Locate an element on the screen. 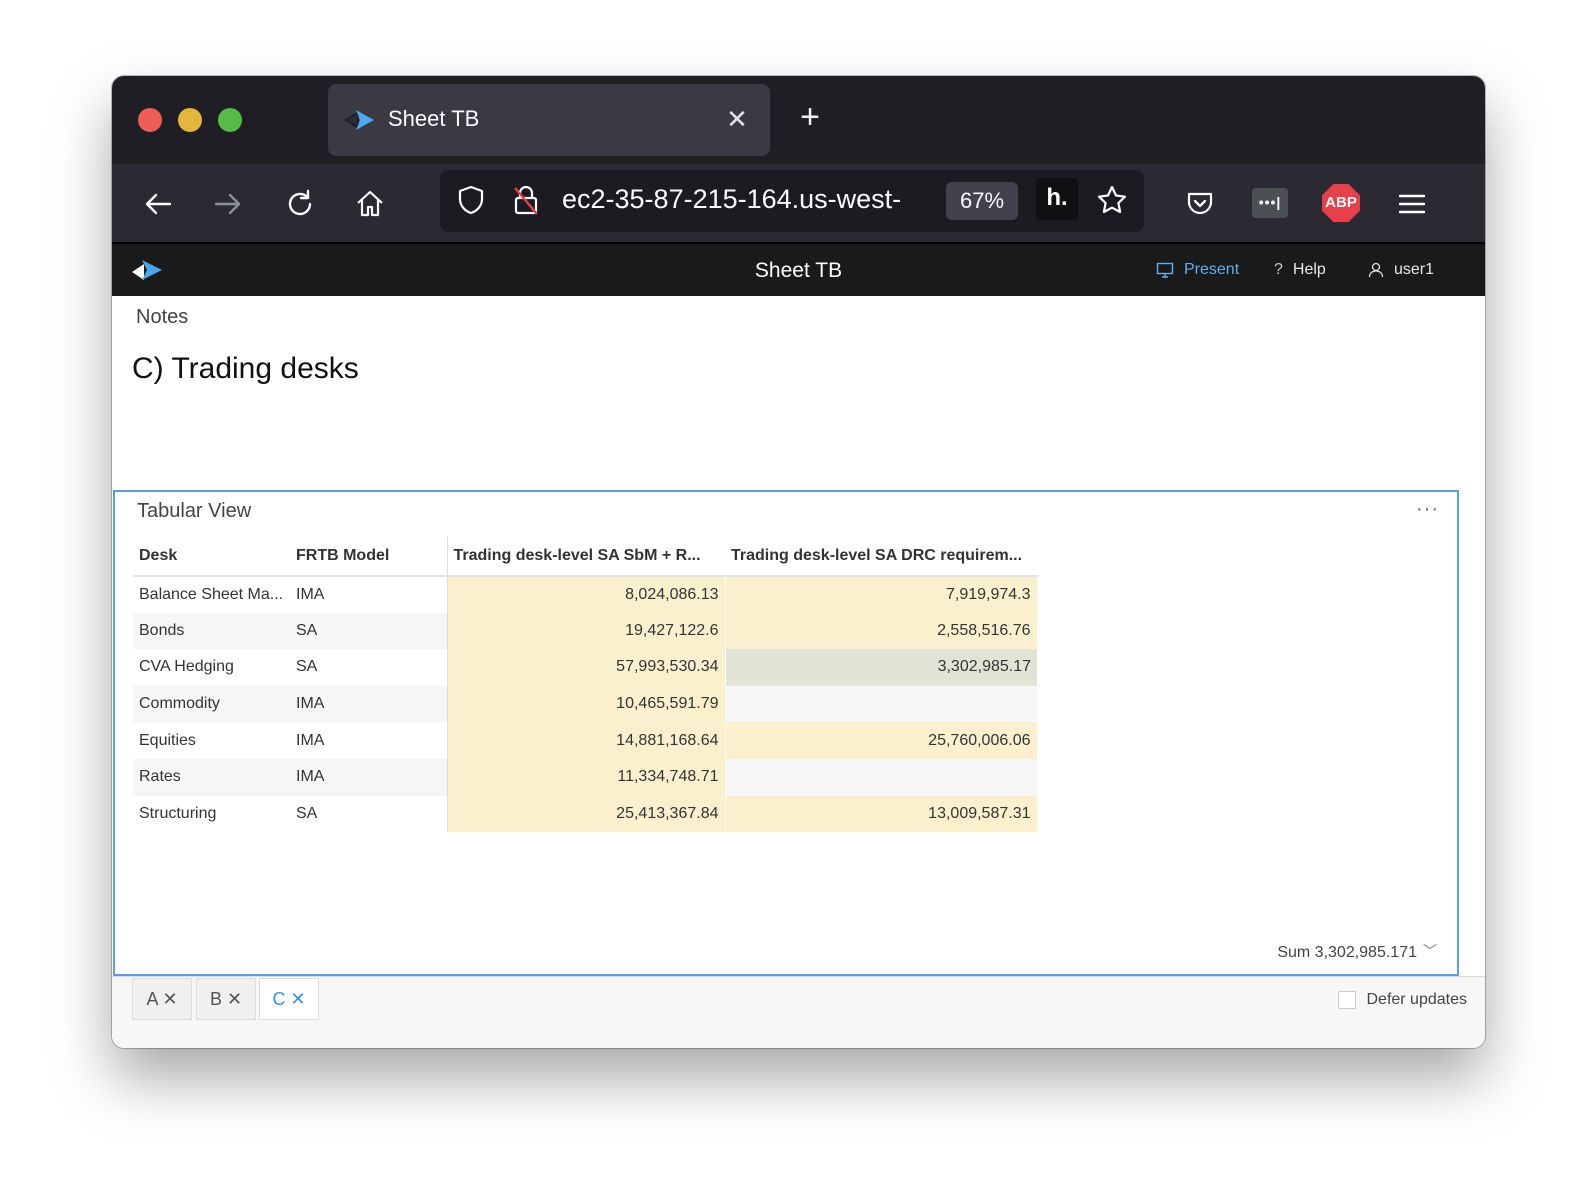 The width and height of the screenshot is (1594, 1194). back-arrow-icon is located at coordinates (158, 204).